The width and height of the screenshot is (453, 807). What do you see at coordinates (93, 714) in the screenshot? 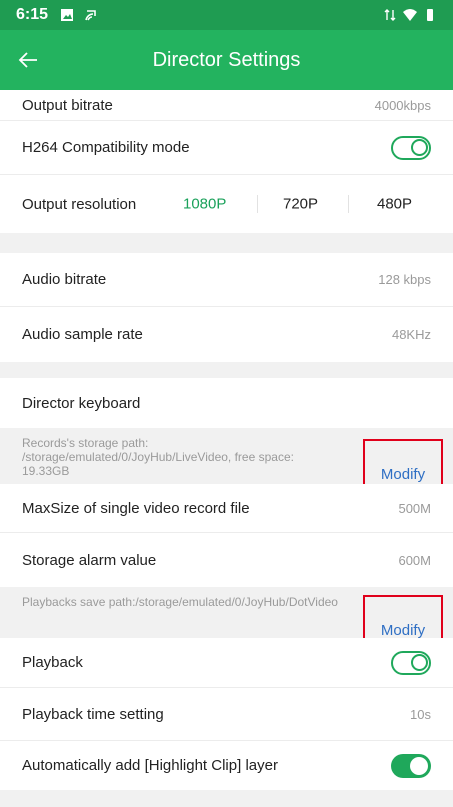
I see `playback-time-label: Playback time setting` at bounding box center [93, 714].